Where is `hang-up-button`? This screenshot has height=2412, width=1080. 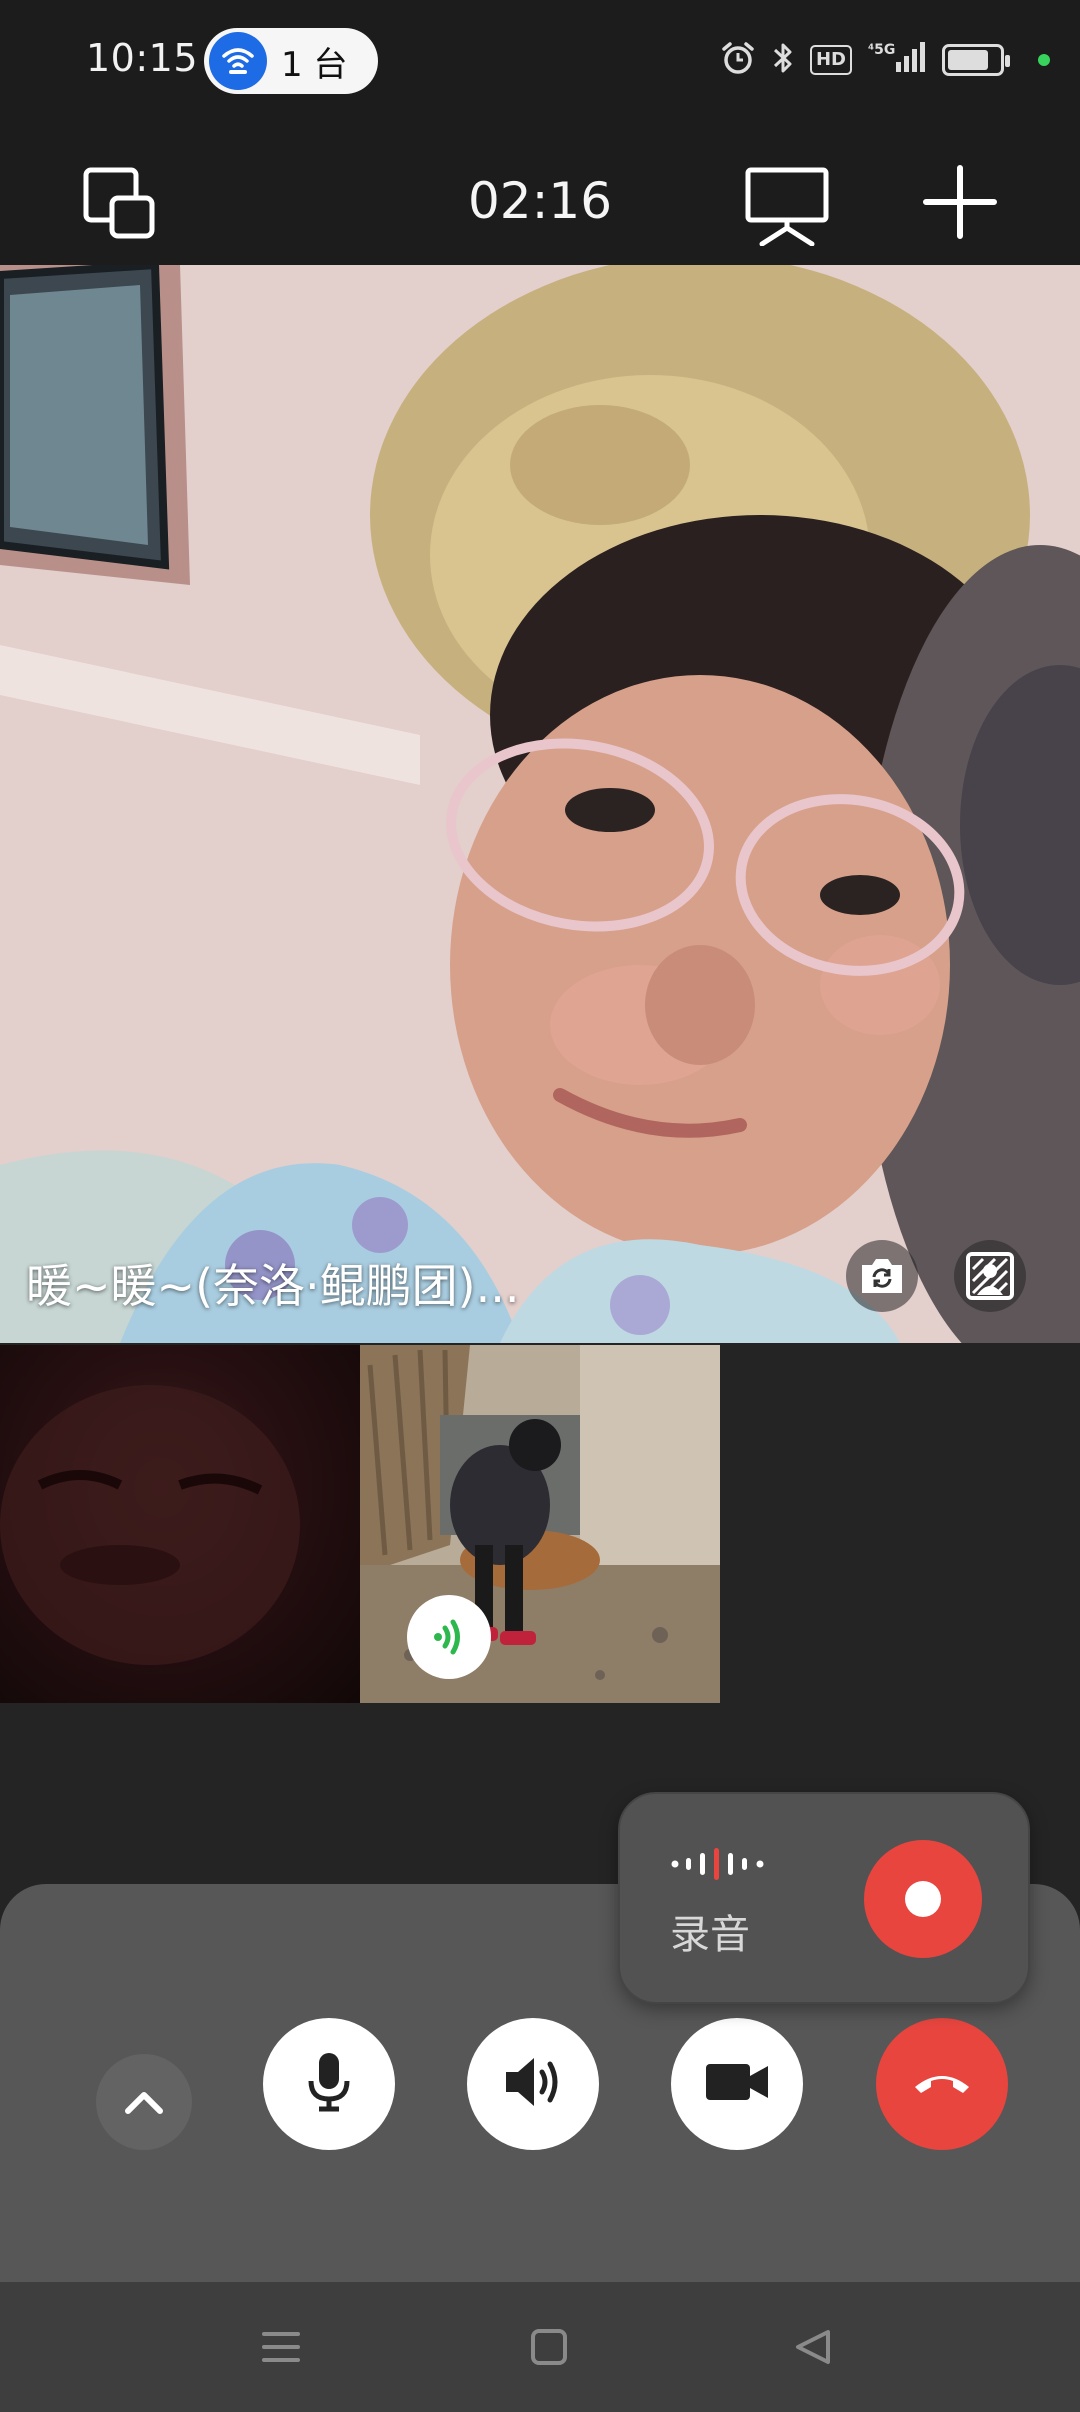
hang-up-button is located at coordinates (942, 2084).